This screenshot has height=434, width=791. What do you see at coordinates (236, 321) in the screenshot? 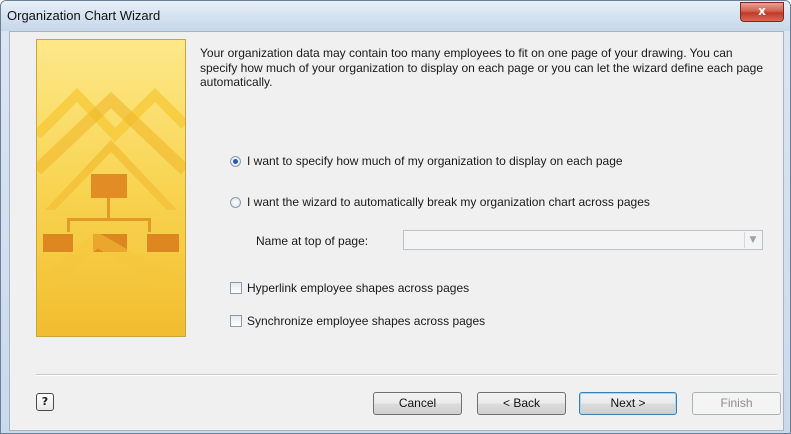
I see `synchronize-checkbox` at bounding box center [236, 321].